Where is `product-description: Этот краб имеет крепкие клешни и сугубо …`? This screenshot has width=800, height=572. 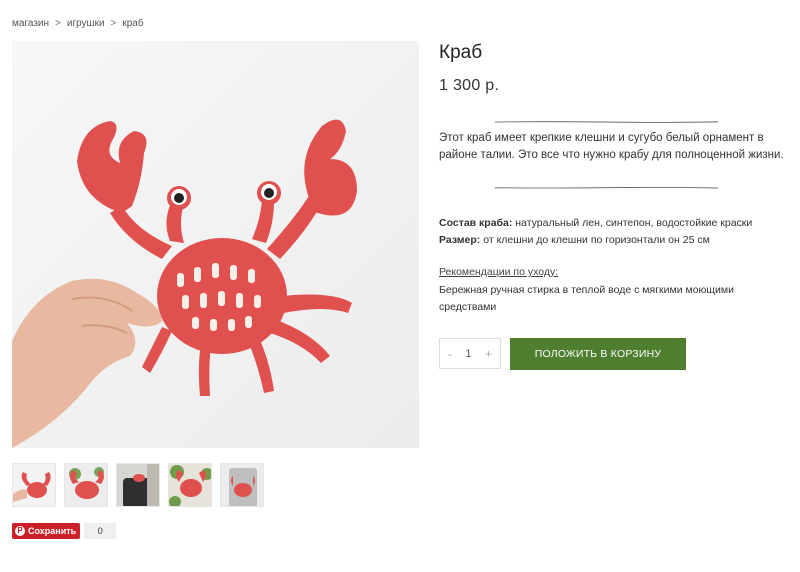
product-description: Этот краб имеет крепкие клешни и сугубо … is located at coordinates (611, 146).